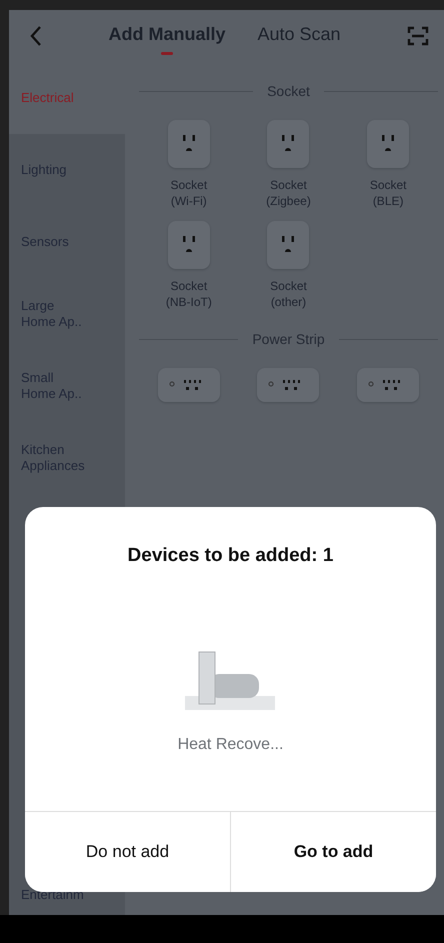 The height and width of the screenshot is (943, 444). Describe the element at coordinates (189, 265) in the screenshot. I see `device-tile: Socket (NB-IoT)` at that location.